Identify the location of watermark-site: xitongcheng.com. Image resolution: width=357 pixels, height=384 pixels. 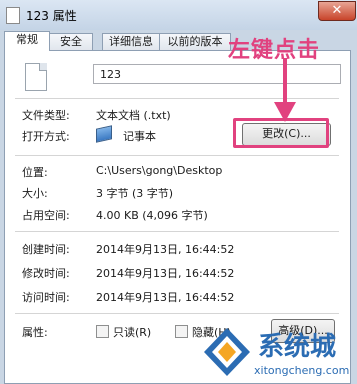
(302, 370).